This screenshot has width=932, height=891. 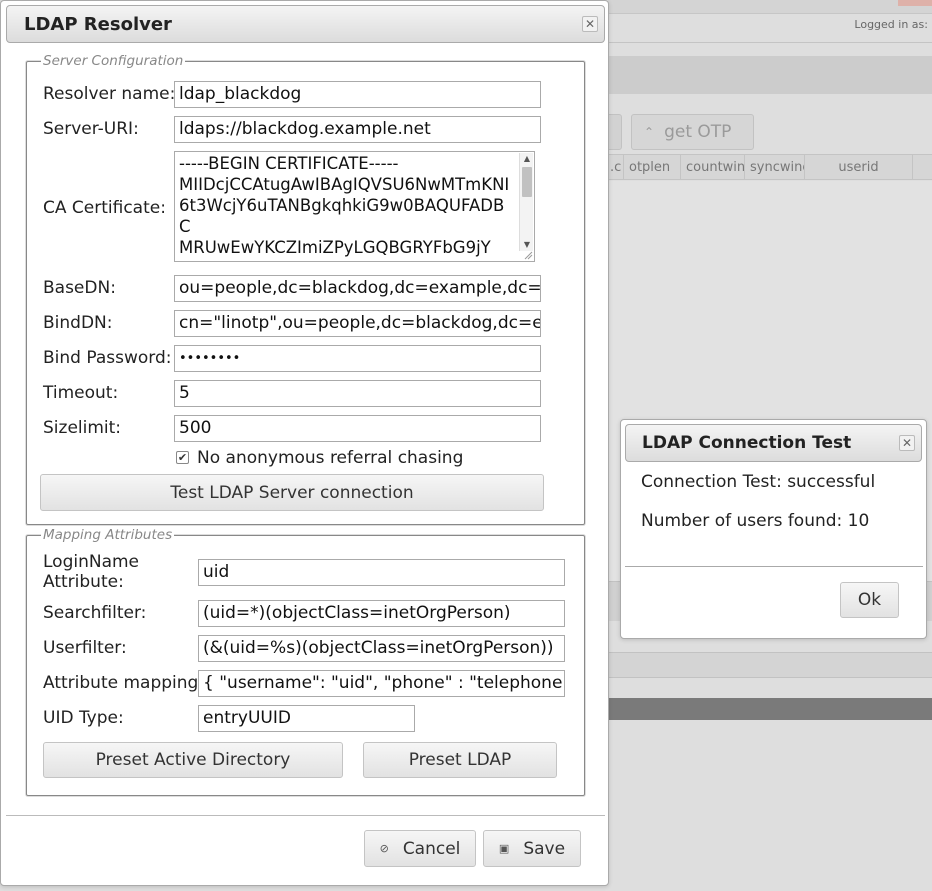 What do you see at coordinates (305, 24) in the screenshot?
I see `dialog-titlebar: LDAP Resolver ✕` at bounding box center [305, 24].